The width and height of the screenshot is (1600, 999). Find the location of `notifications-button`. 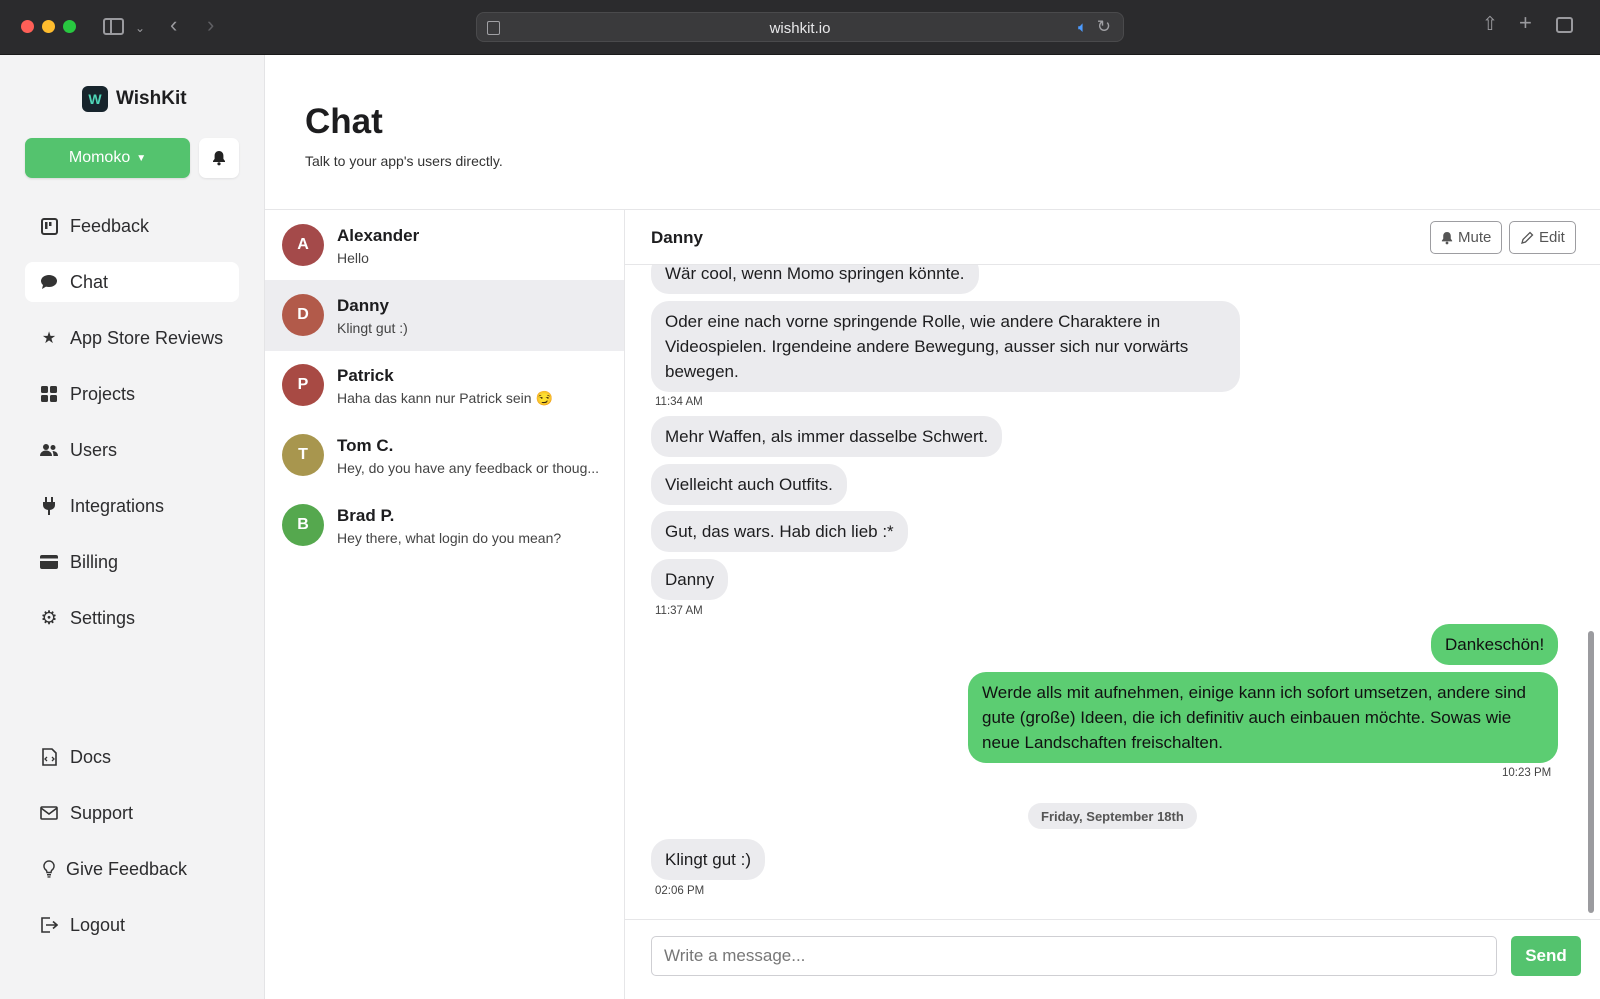

notifications-button is located at coordinates (219, 158).